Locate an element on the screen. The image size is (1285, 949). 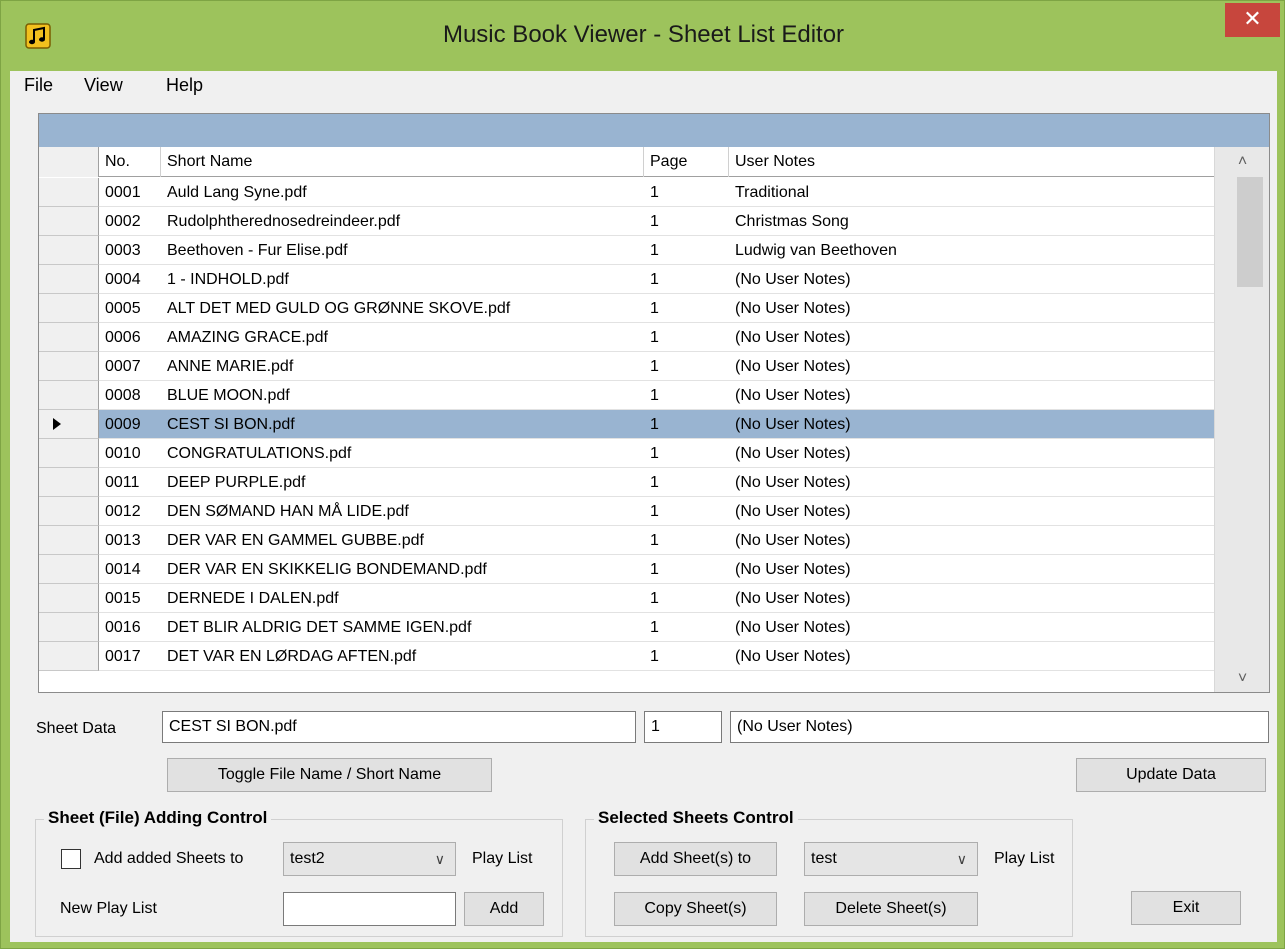
table-row: 0008 BLUE MOON.pdf 1 (No User Notes) is located at coordinates (626, 395).